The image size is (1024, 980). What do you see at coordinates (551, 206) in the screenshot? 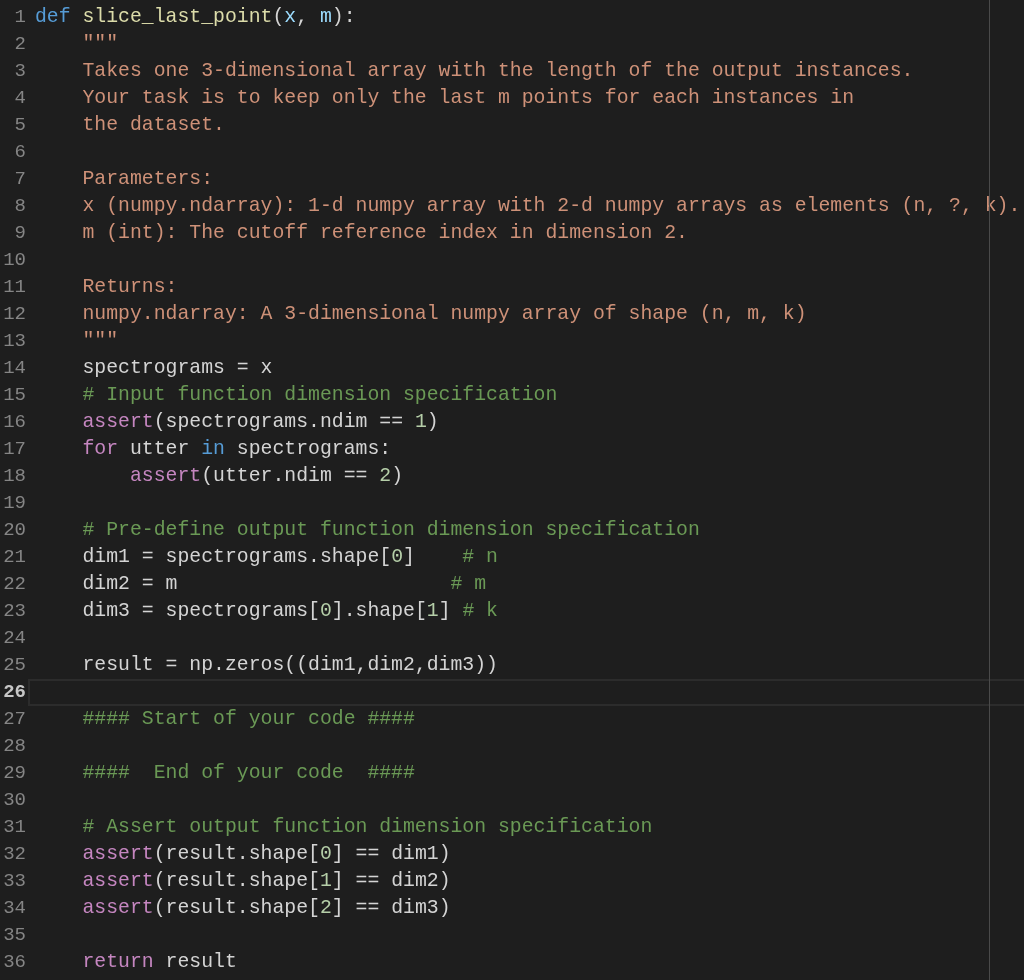
I see `code-line: x (numpy.ndarray): 1-d numpy array with 2-d numpy arrays as elements (n, ?, k).` at bounding box center [551, 206].